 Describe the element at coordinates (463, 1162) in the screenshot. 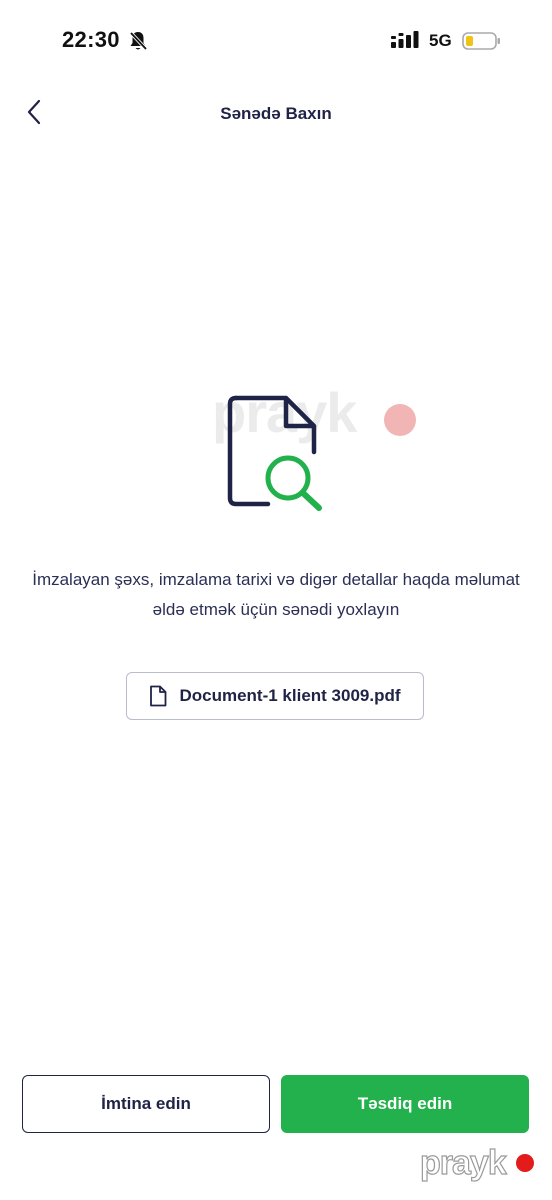

I see `watermark-logo-corner: prayk` at that location.